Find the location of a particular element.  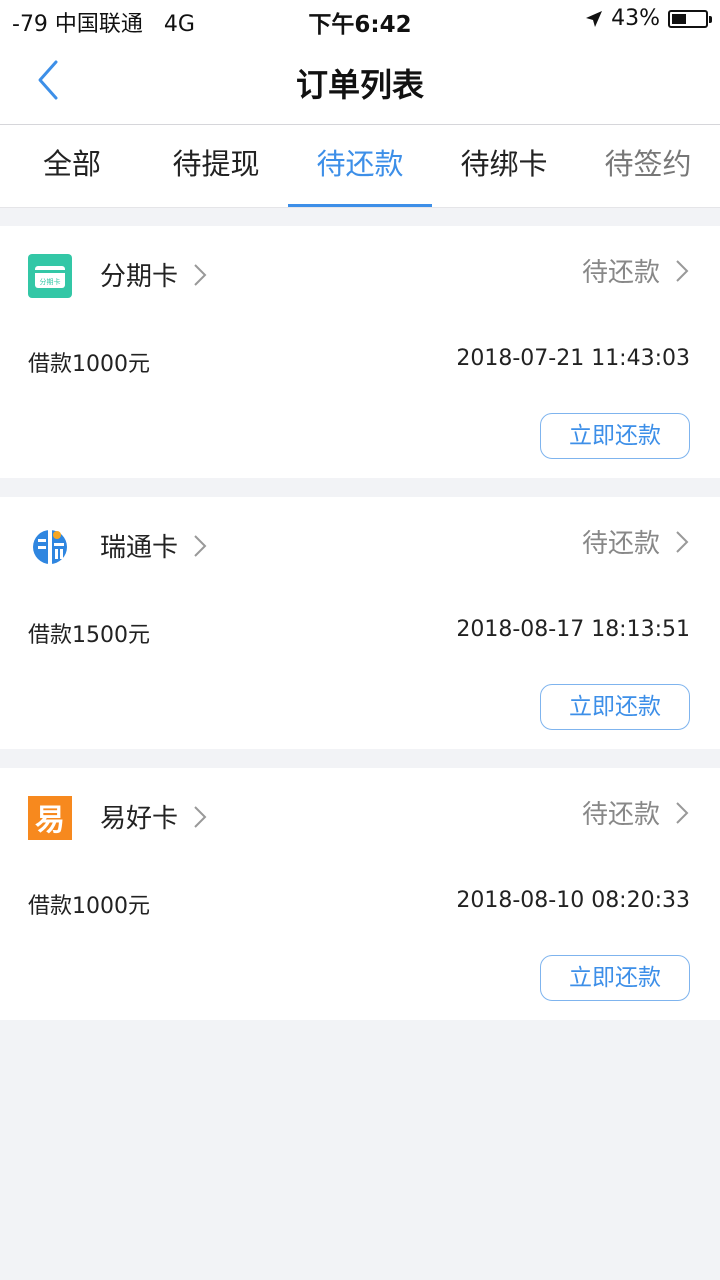

chevron-left-icon is located at coordinates (48, 80).